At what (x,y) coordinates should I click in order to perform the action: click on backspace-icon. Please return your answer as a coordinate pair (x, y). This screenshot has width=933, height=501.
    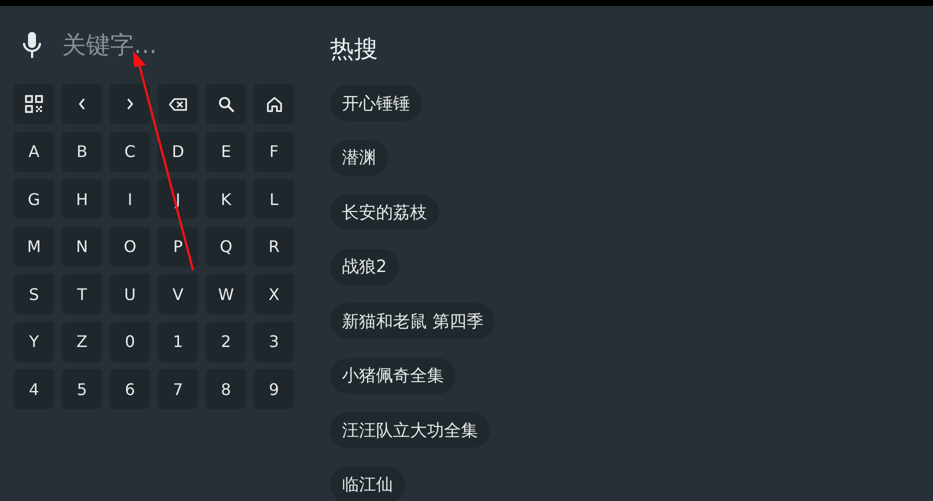
    Looking at the image, I should click on (178, 104).